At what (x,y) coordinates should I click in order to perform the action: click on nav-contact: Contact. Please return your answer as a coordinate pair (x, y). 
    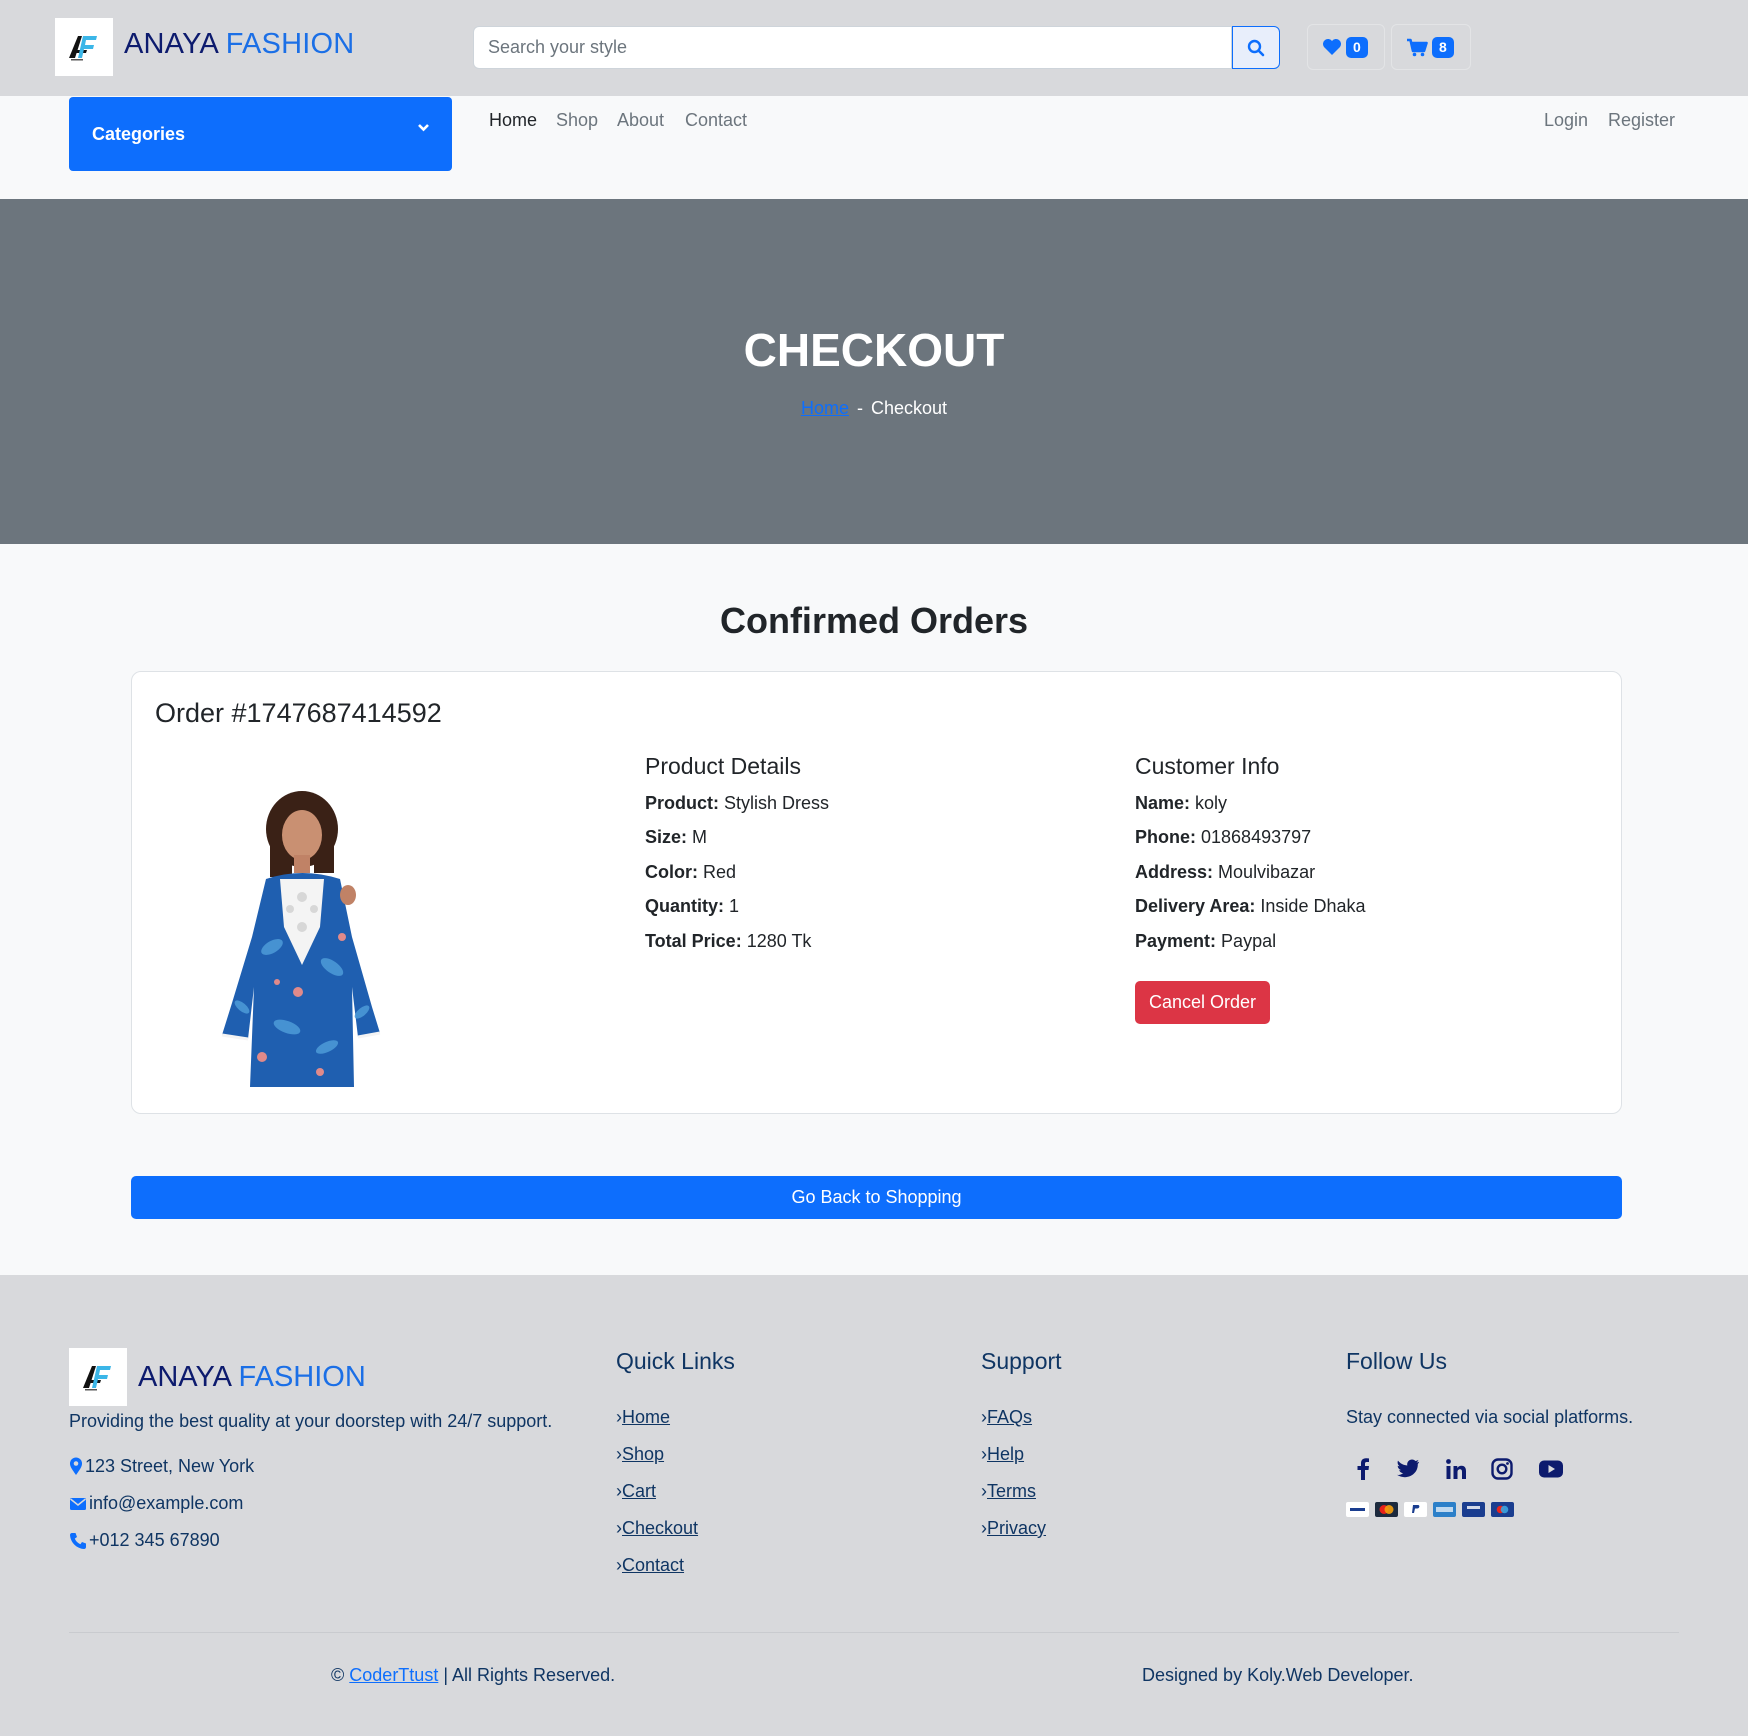
    Looking at the image, I should click on (716, 120).